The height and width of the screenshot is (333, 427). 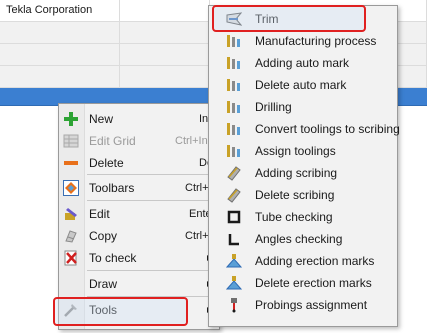 I want to click on edit-icon, so click(x=71, y=214).